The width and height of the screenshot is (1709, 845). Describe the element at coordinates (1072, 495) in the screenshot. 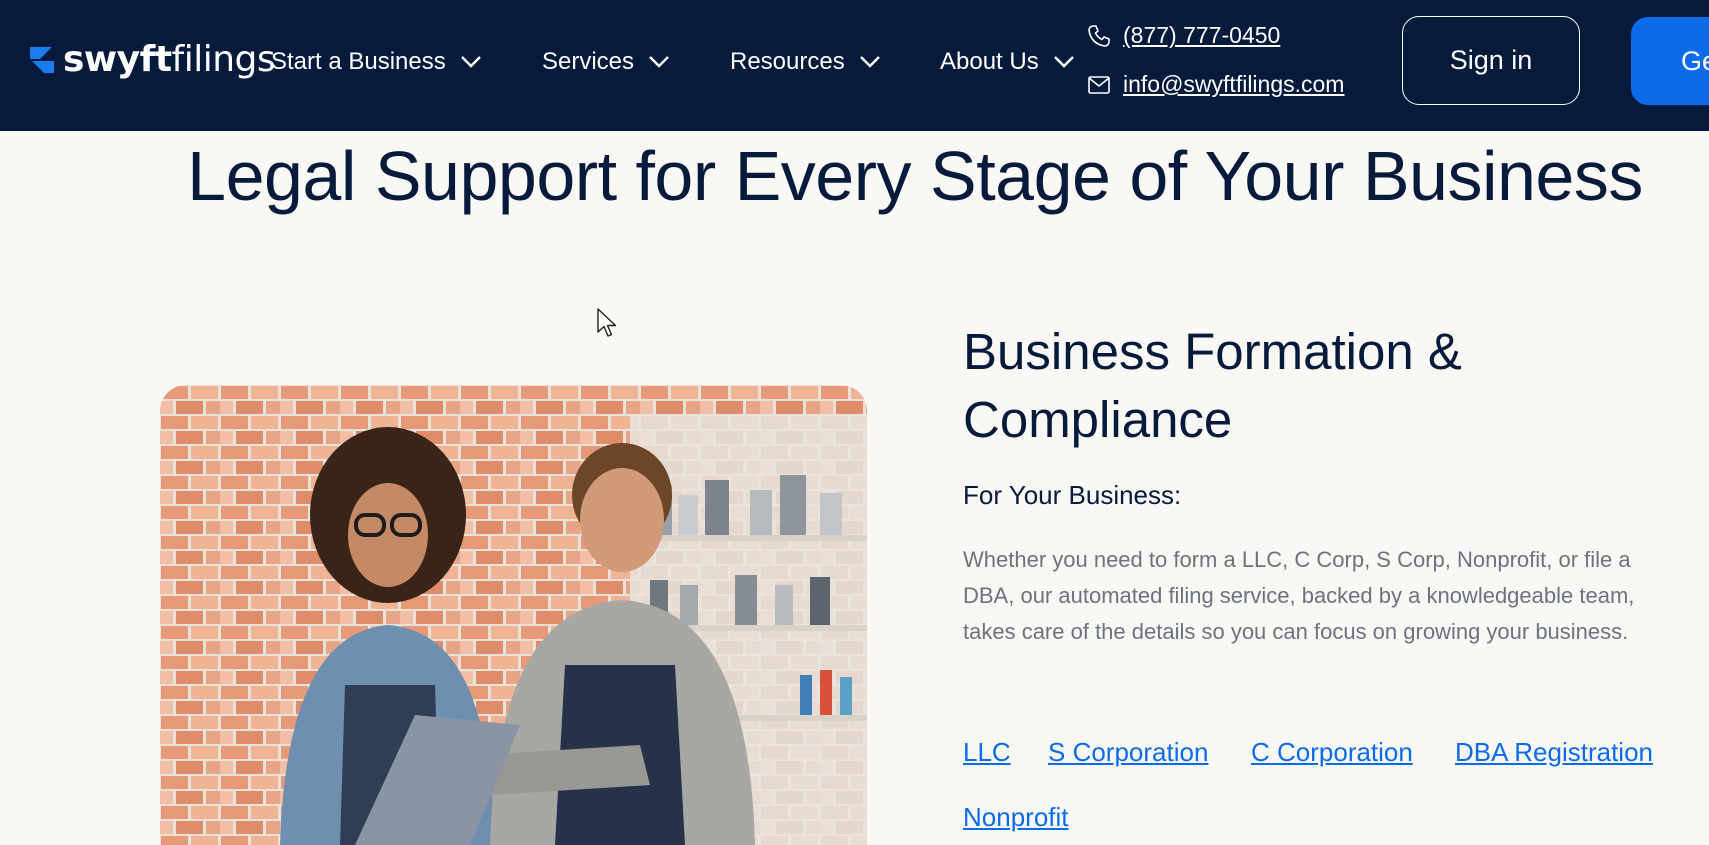

I see `section-subhead: For Your Business:` at that location.